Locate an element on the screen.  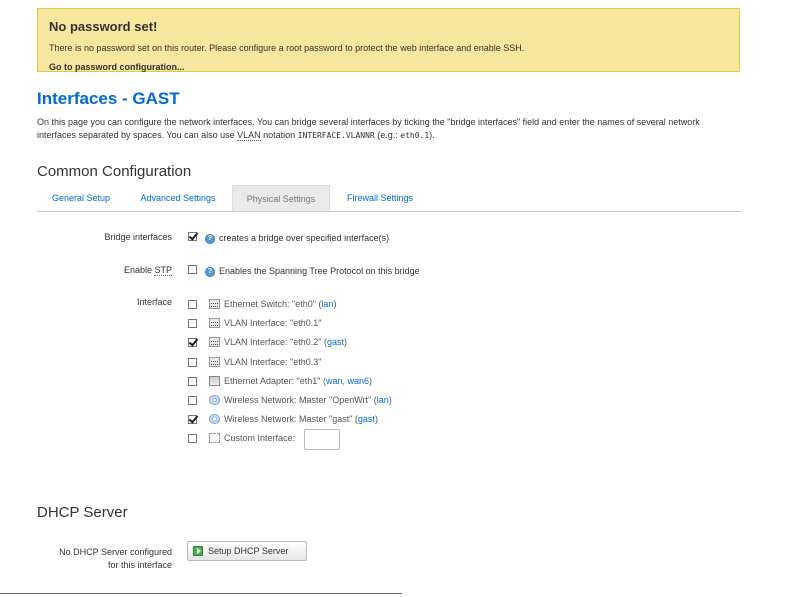
setup-icon is located at coordinates (198, 551).